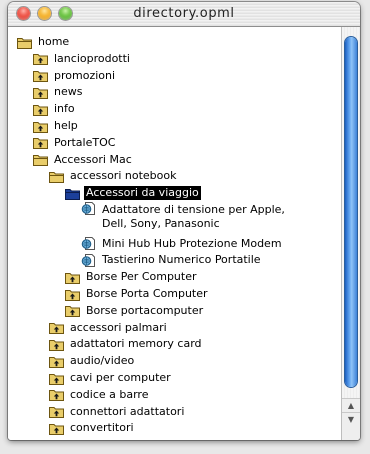 The width and height of the screenshot is (370, 454). I want to click on tree-item-label: accessori notebook, so click(123, 176).